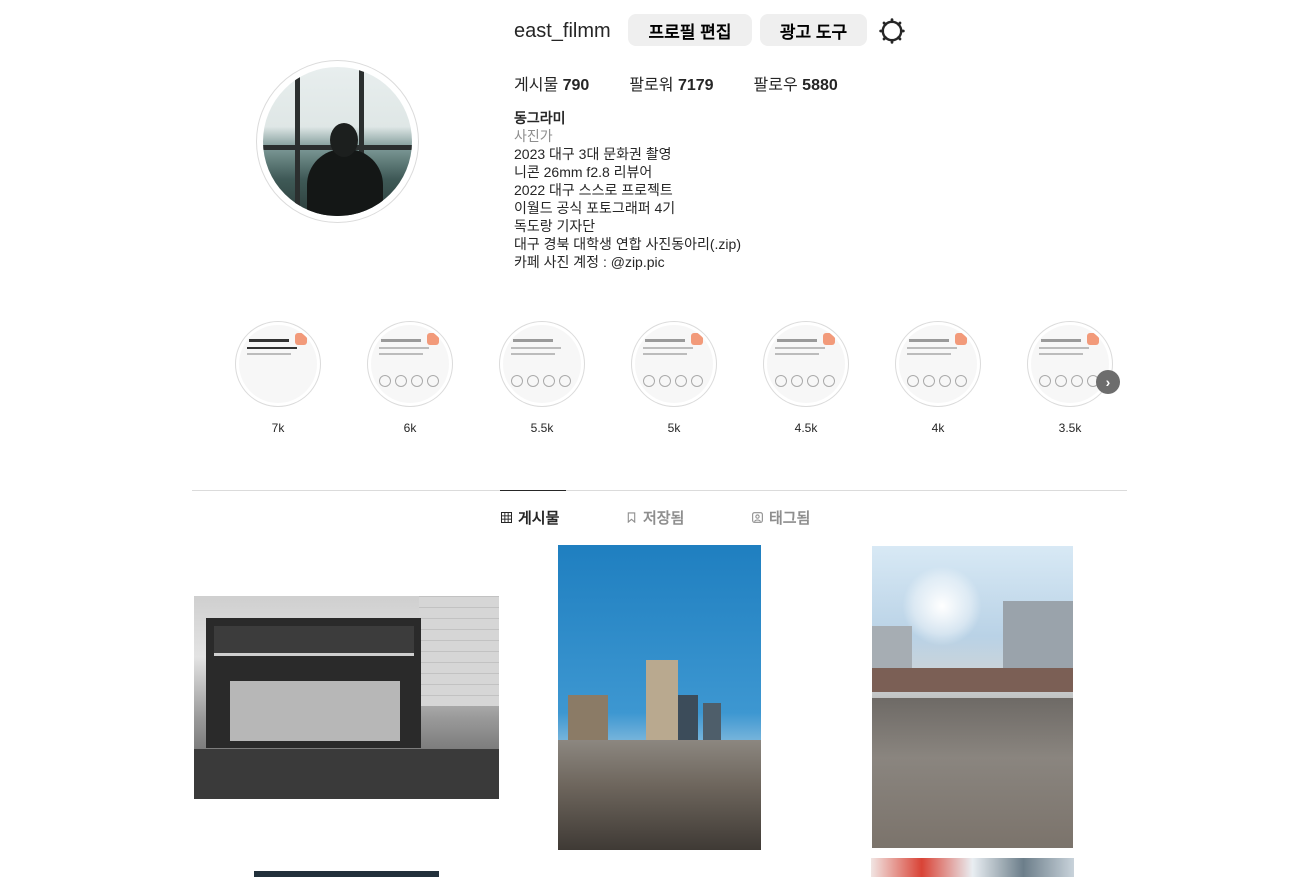 The image size is (1315, 877). I want to click on stat-value: 790, so click(576, 85).